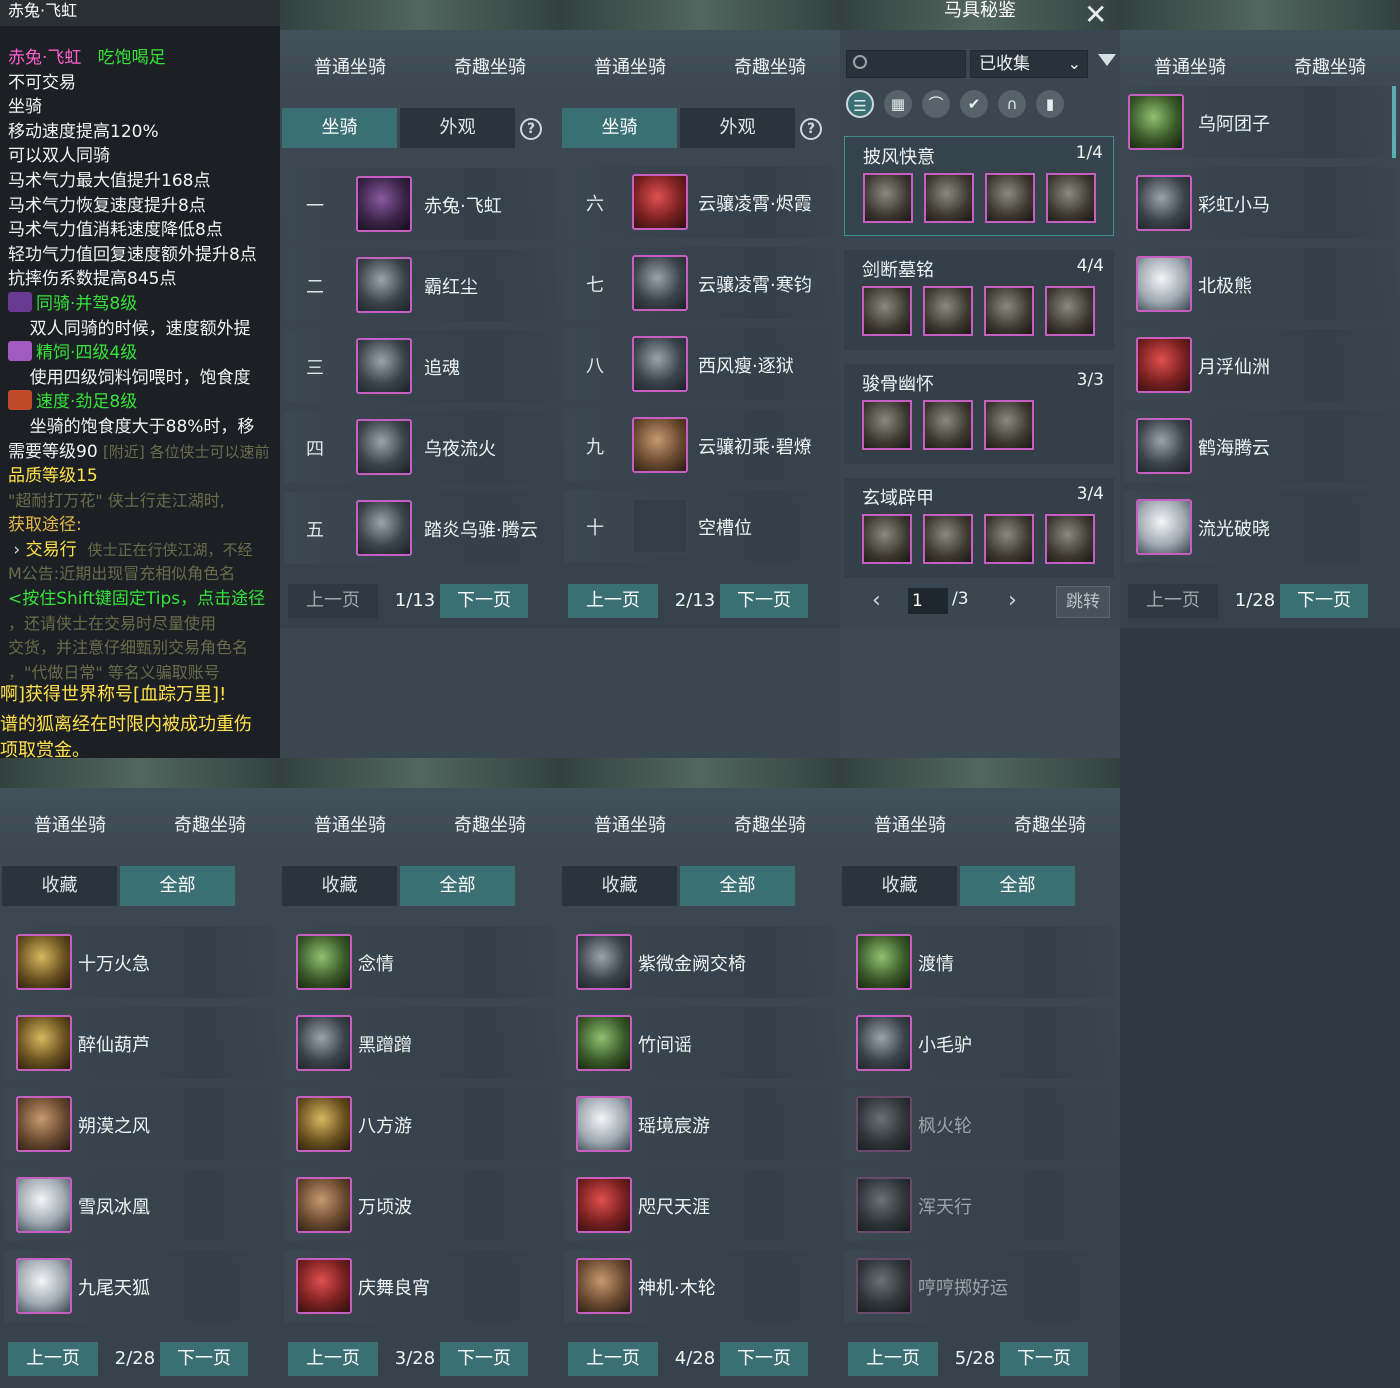 Image resolution: width=1400 pixels, height=1388 pixels. What do you see at coordinates (1260, 203) in the screenshot?
I see `fun-mount-item: 彩虹小马` at bounding box center [1260, 203].